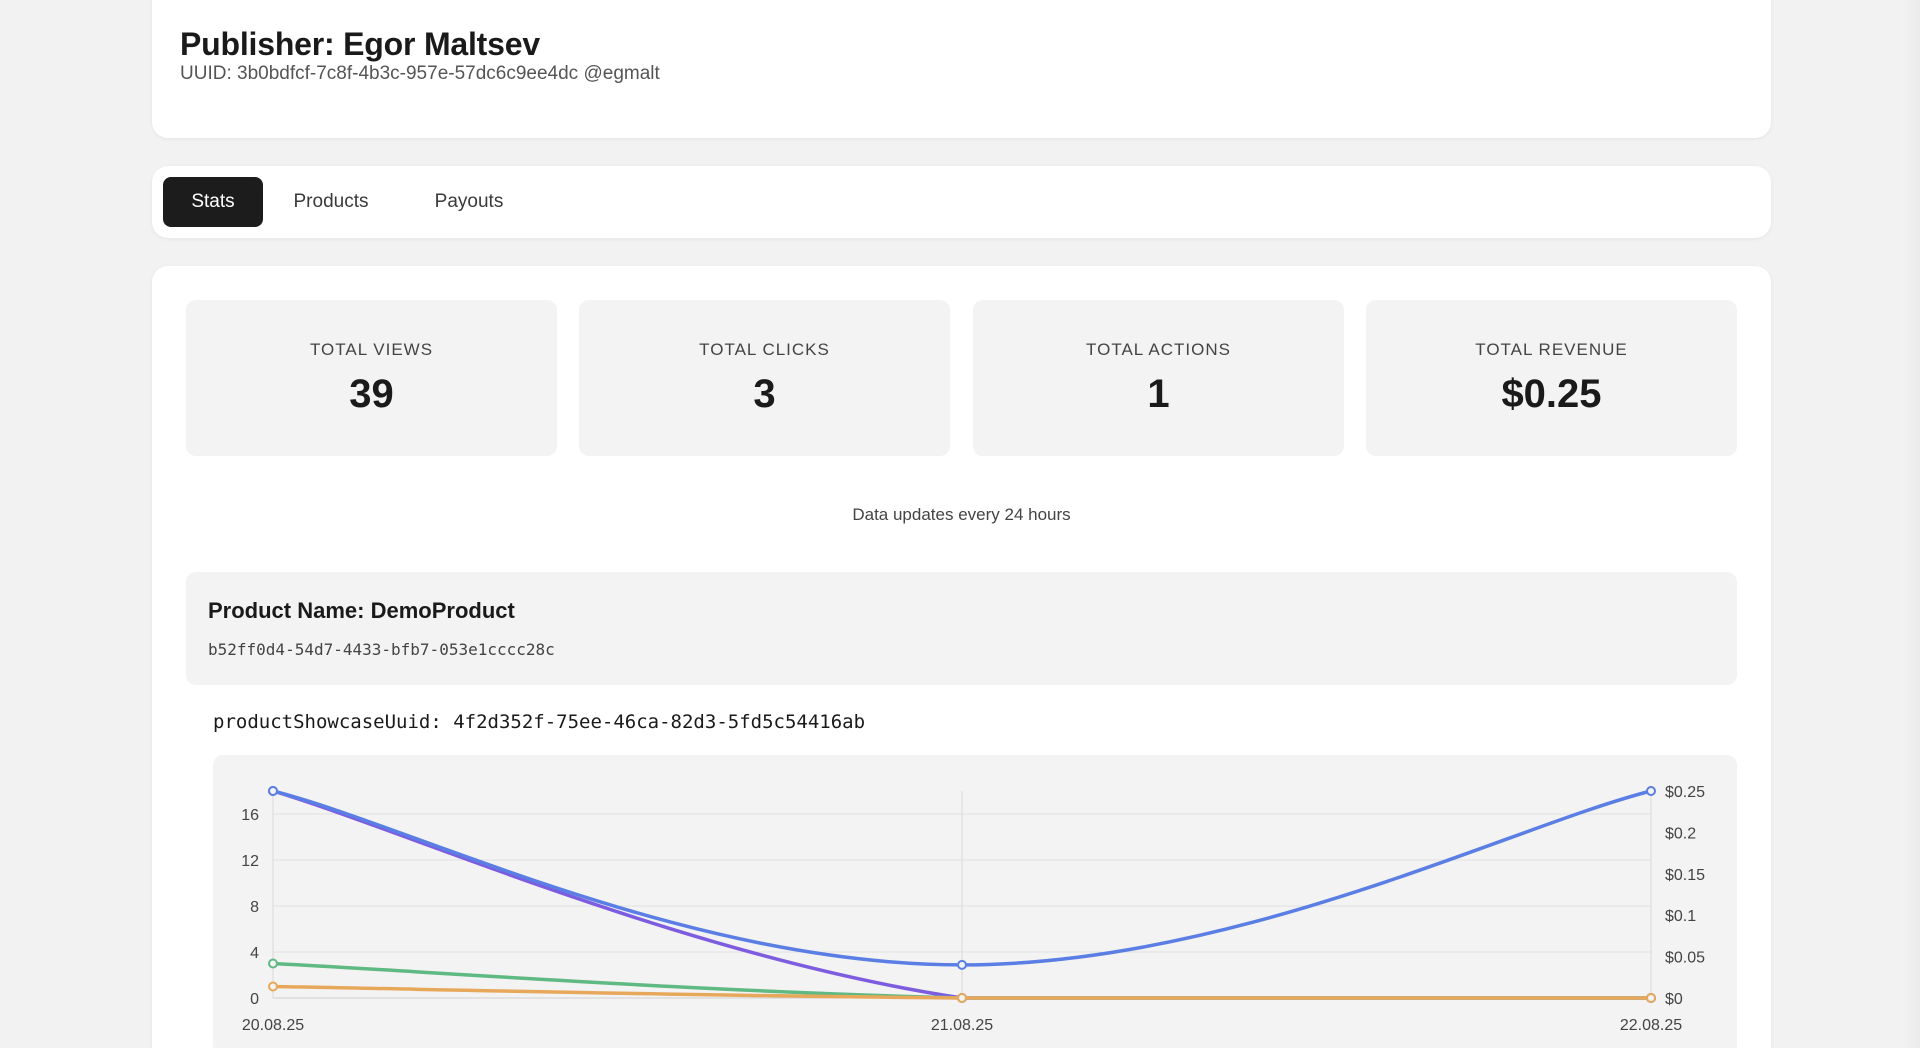 The image size is (1920, 1048). What do you see at coordinates (961, 202) in the screenshot?
I see `tab-bar: Stats Products Payouts` at bounding box center [961, 202].